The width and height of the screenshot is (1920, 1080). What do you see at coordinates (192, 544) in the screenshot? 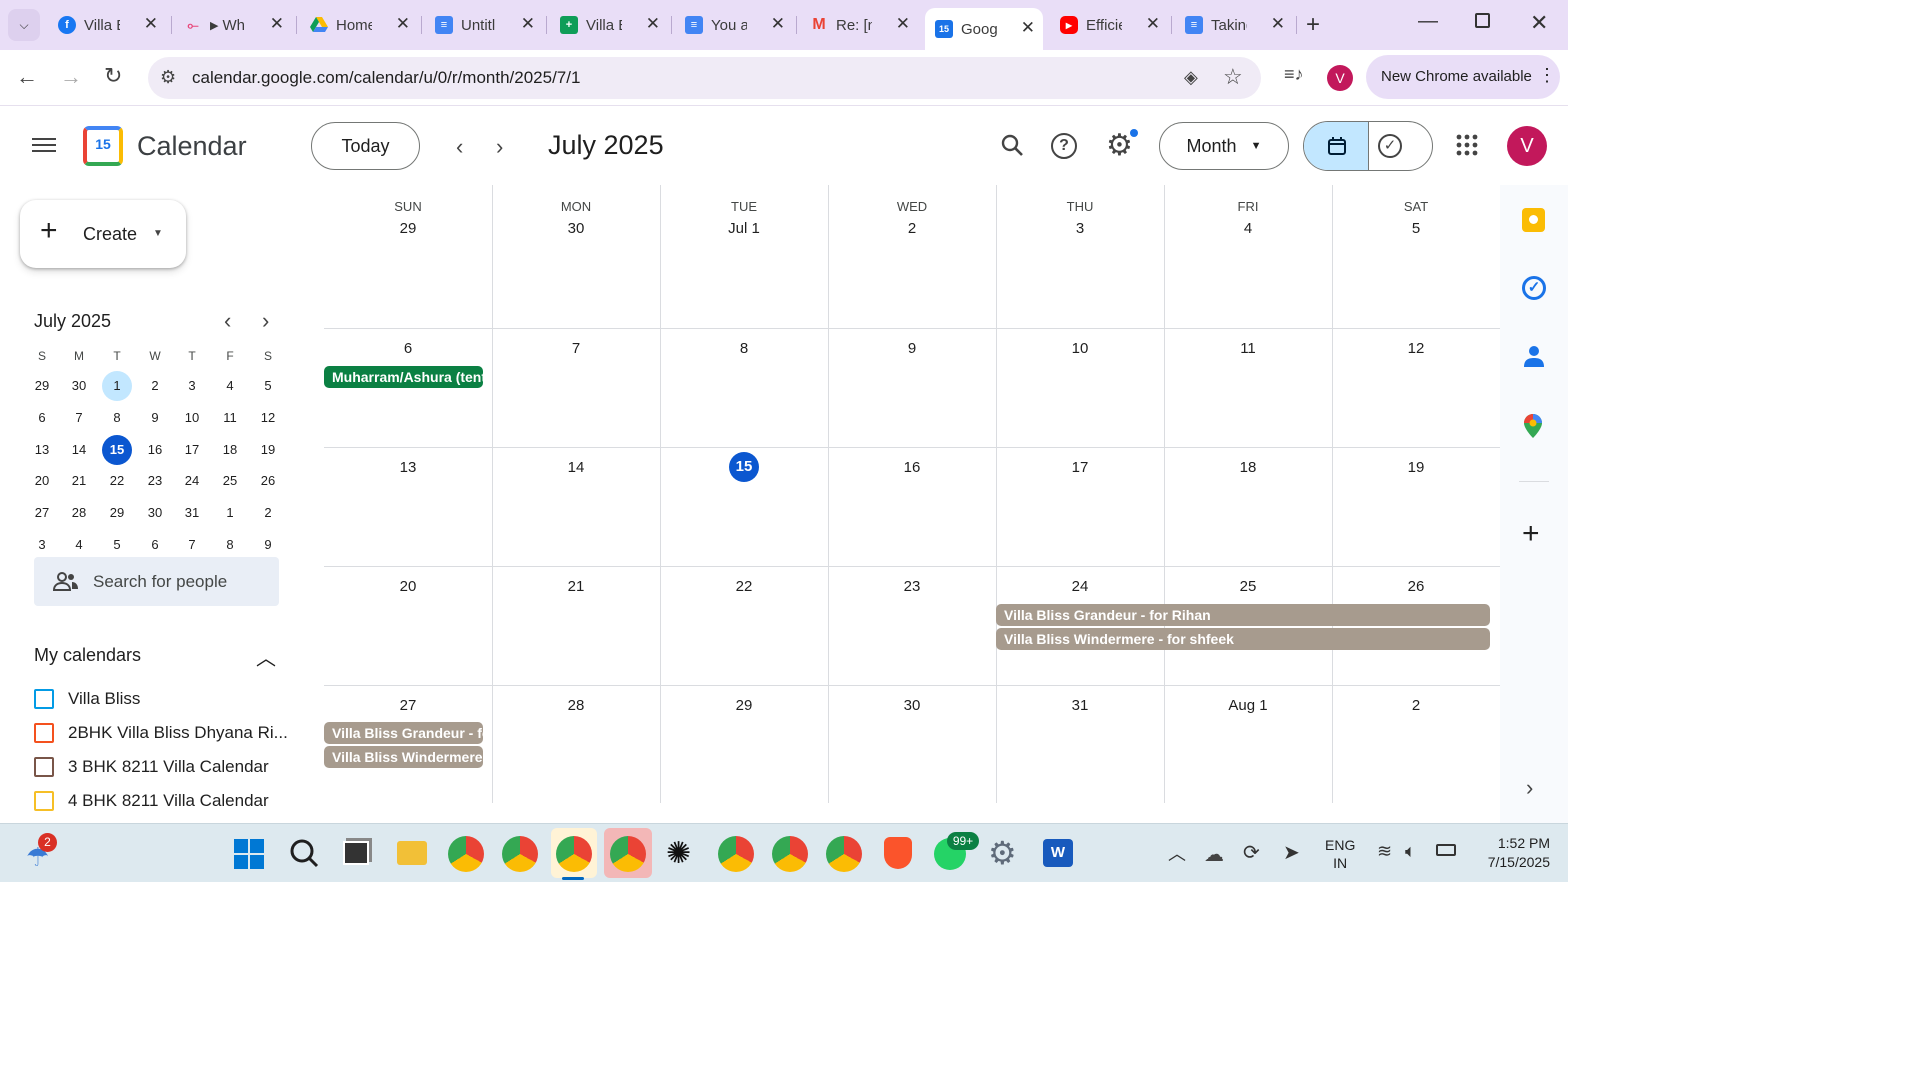
I see `mini-day: 7` at bounding box center [192, 544].